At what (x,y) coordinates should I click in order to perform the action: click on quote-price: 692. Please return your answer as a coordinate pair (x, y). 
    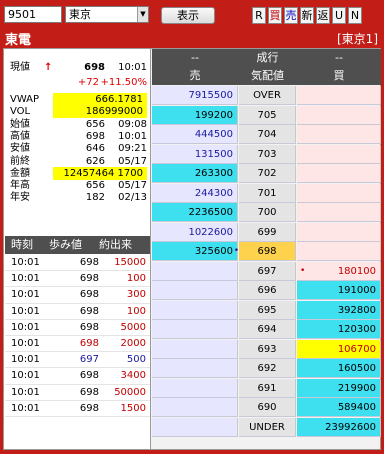
    Looking at the image, I should click on (267, 368).